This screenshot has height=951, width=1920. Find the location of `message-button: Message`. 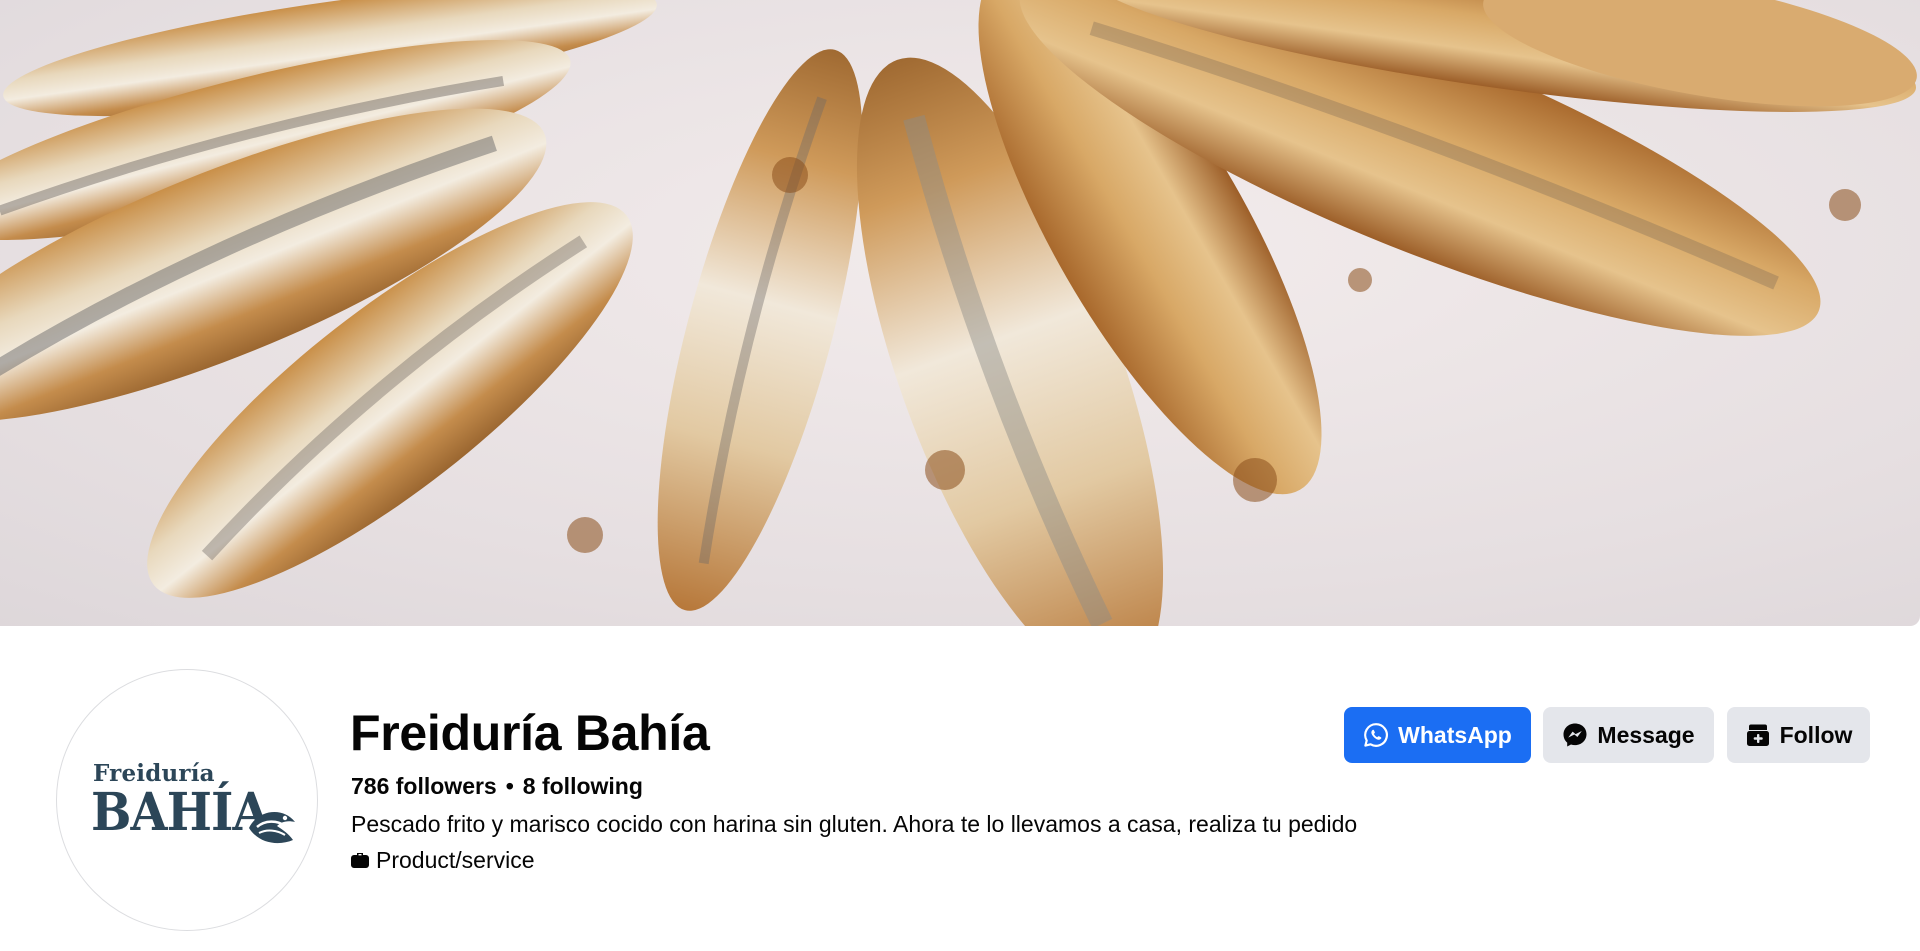

message-button: Message is located at coordinates (1628, 735).